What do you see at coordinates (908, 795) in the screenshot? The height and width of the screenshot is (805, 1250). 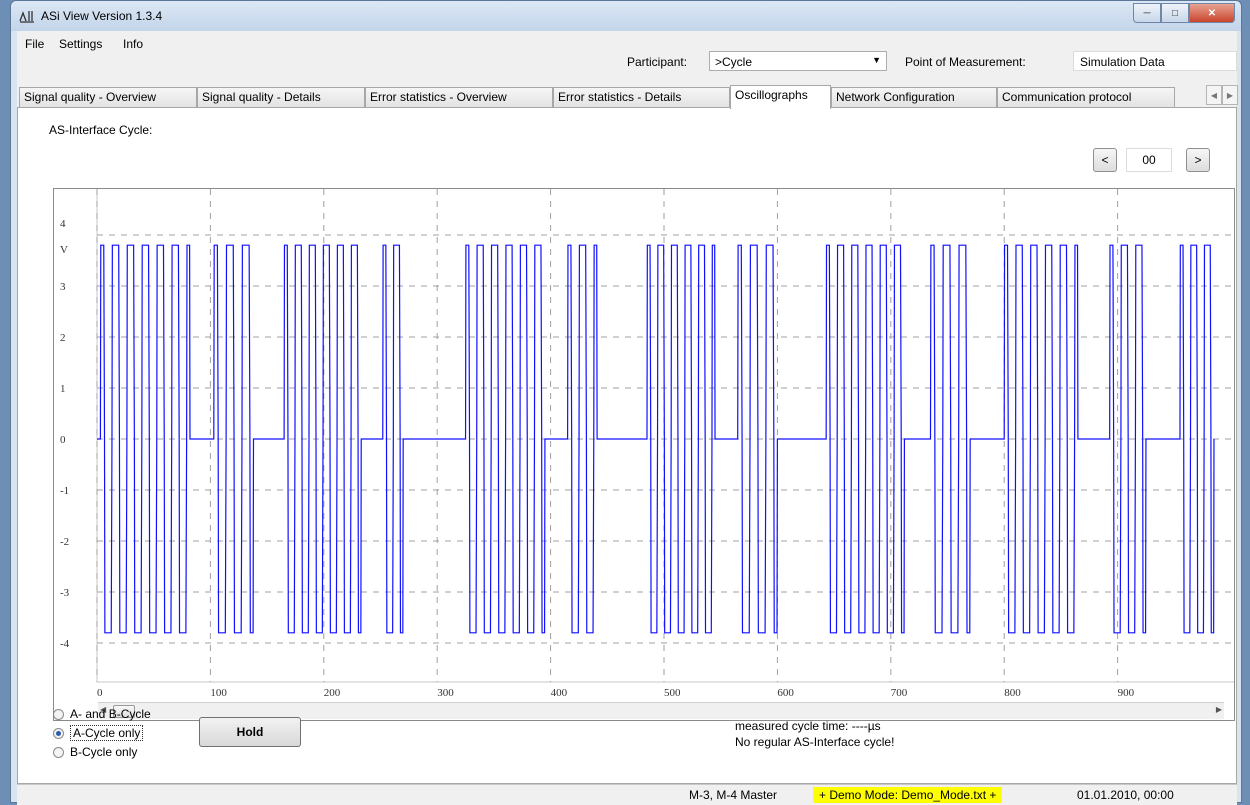 I see `status-demo-mode: + Demo Mode: Demo_Mode.txt +` at bounding box center [908, 795].